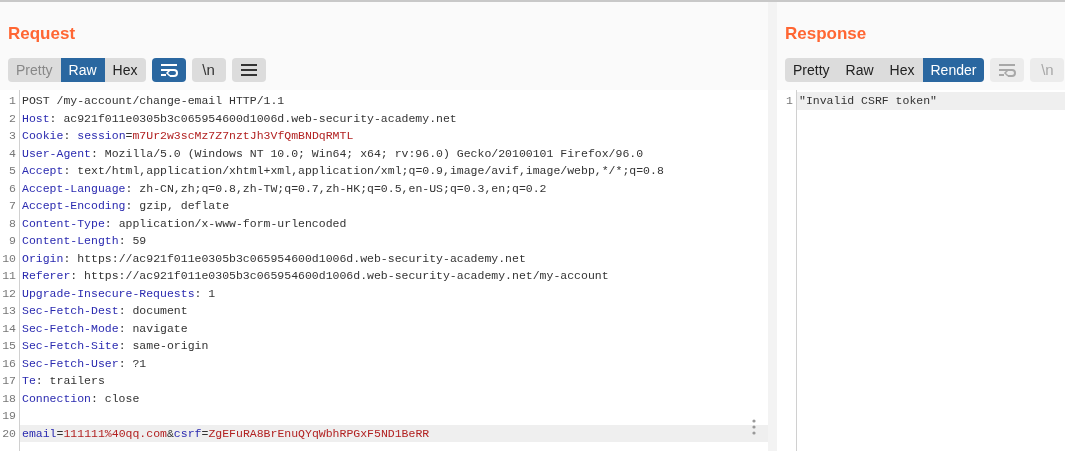 Image resolution: width=1065 pixels, height=451 pixels. I want to click on line-number: 18, so click(9, 398).